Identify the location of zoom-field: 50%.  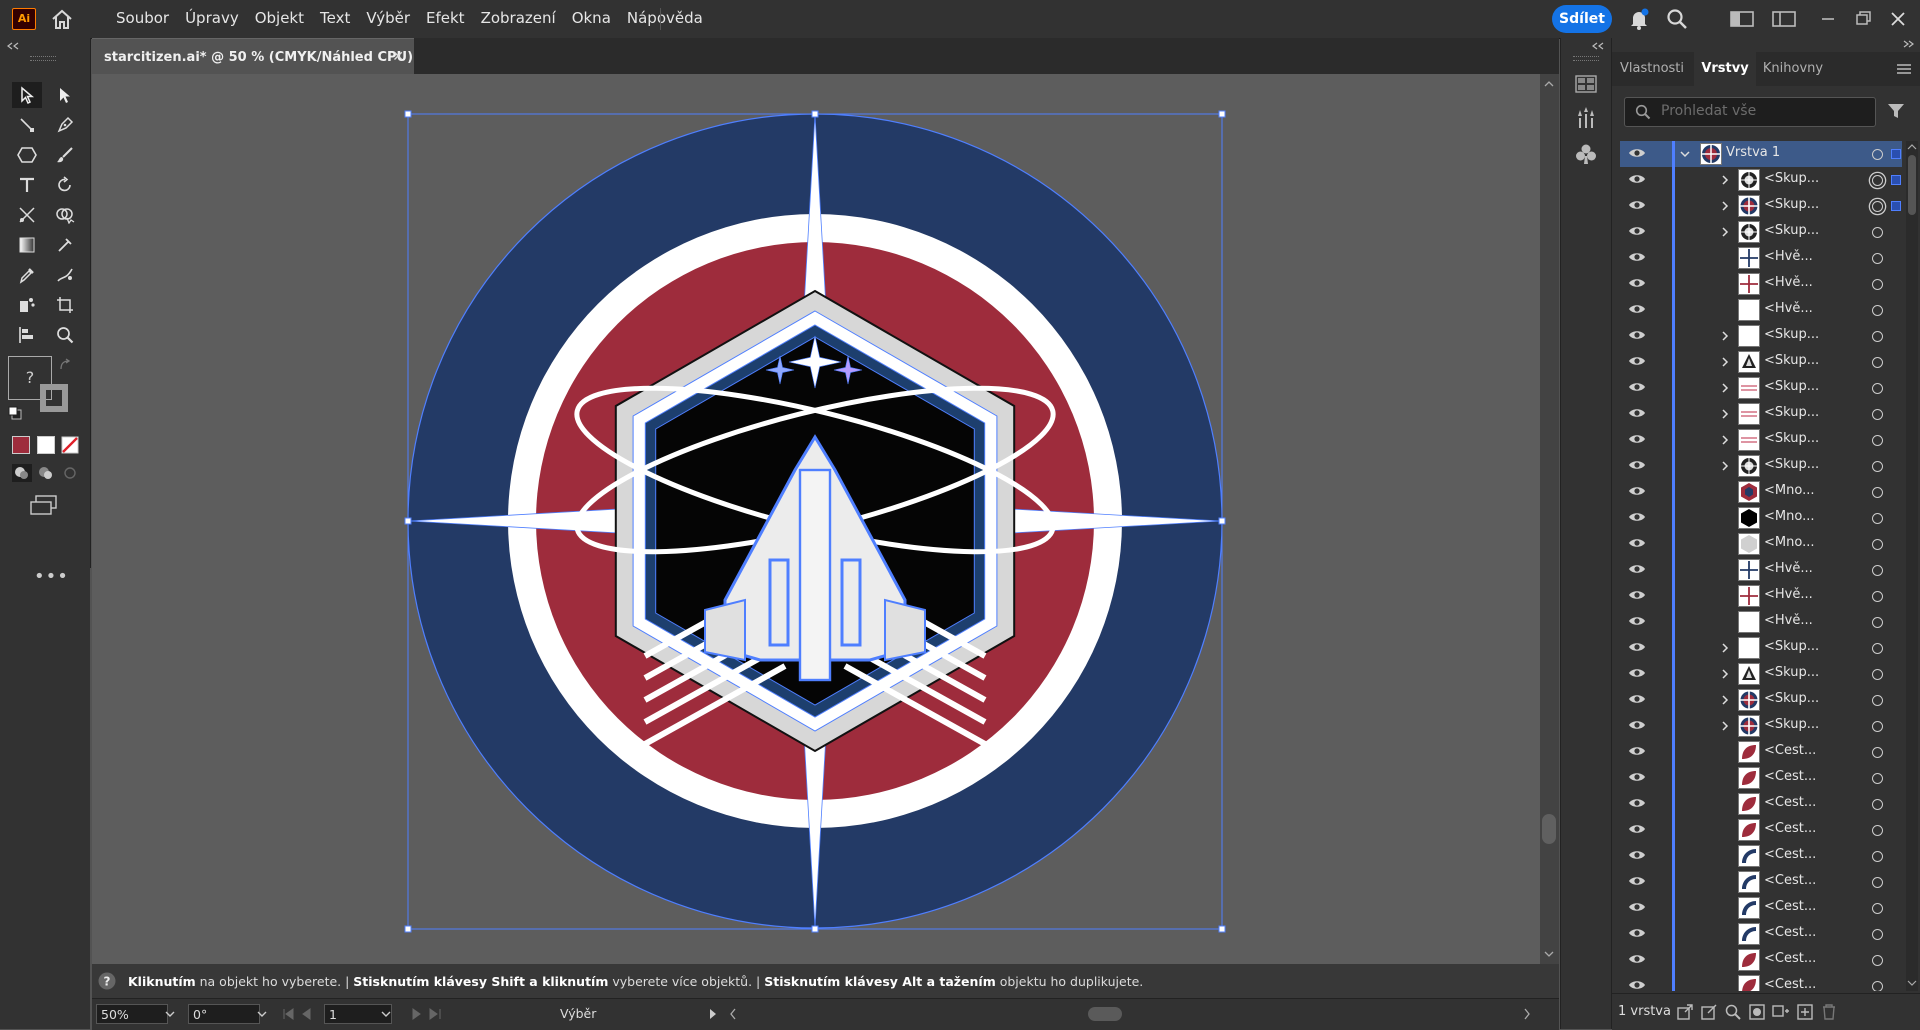
(132, 1014).